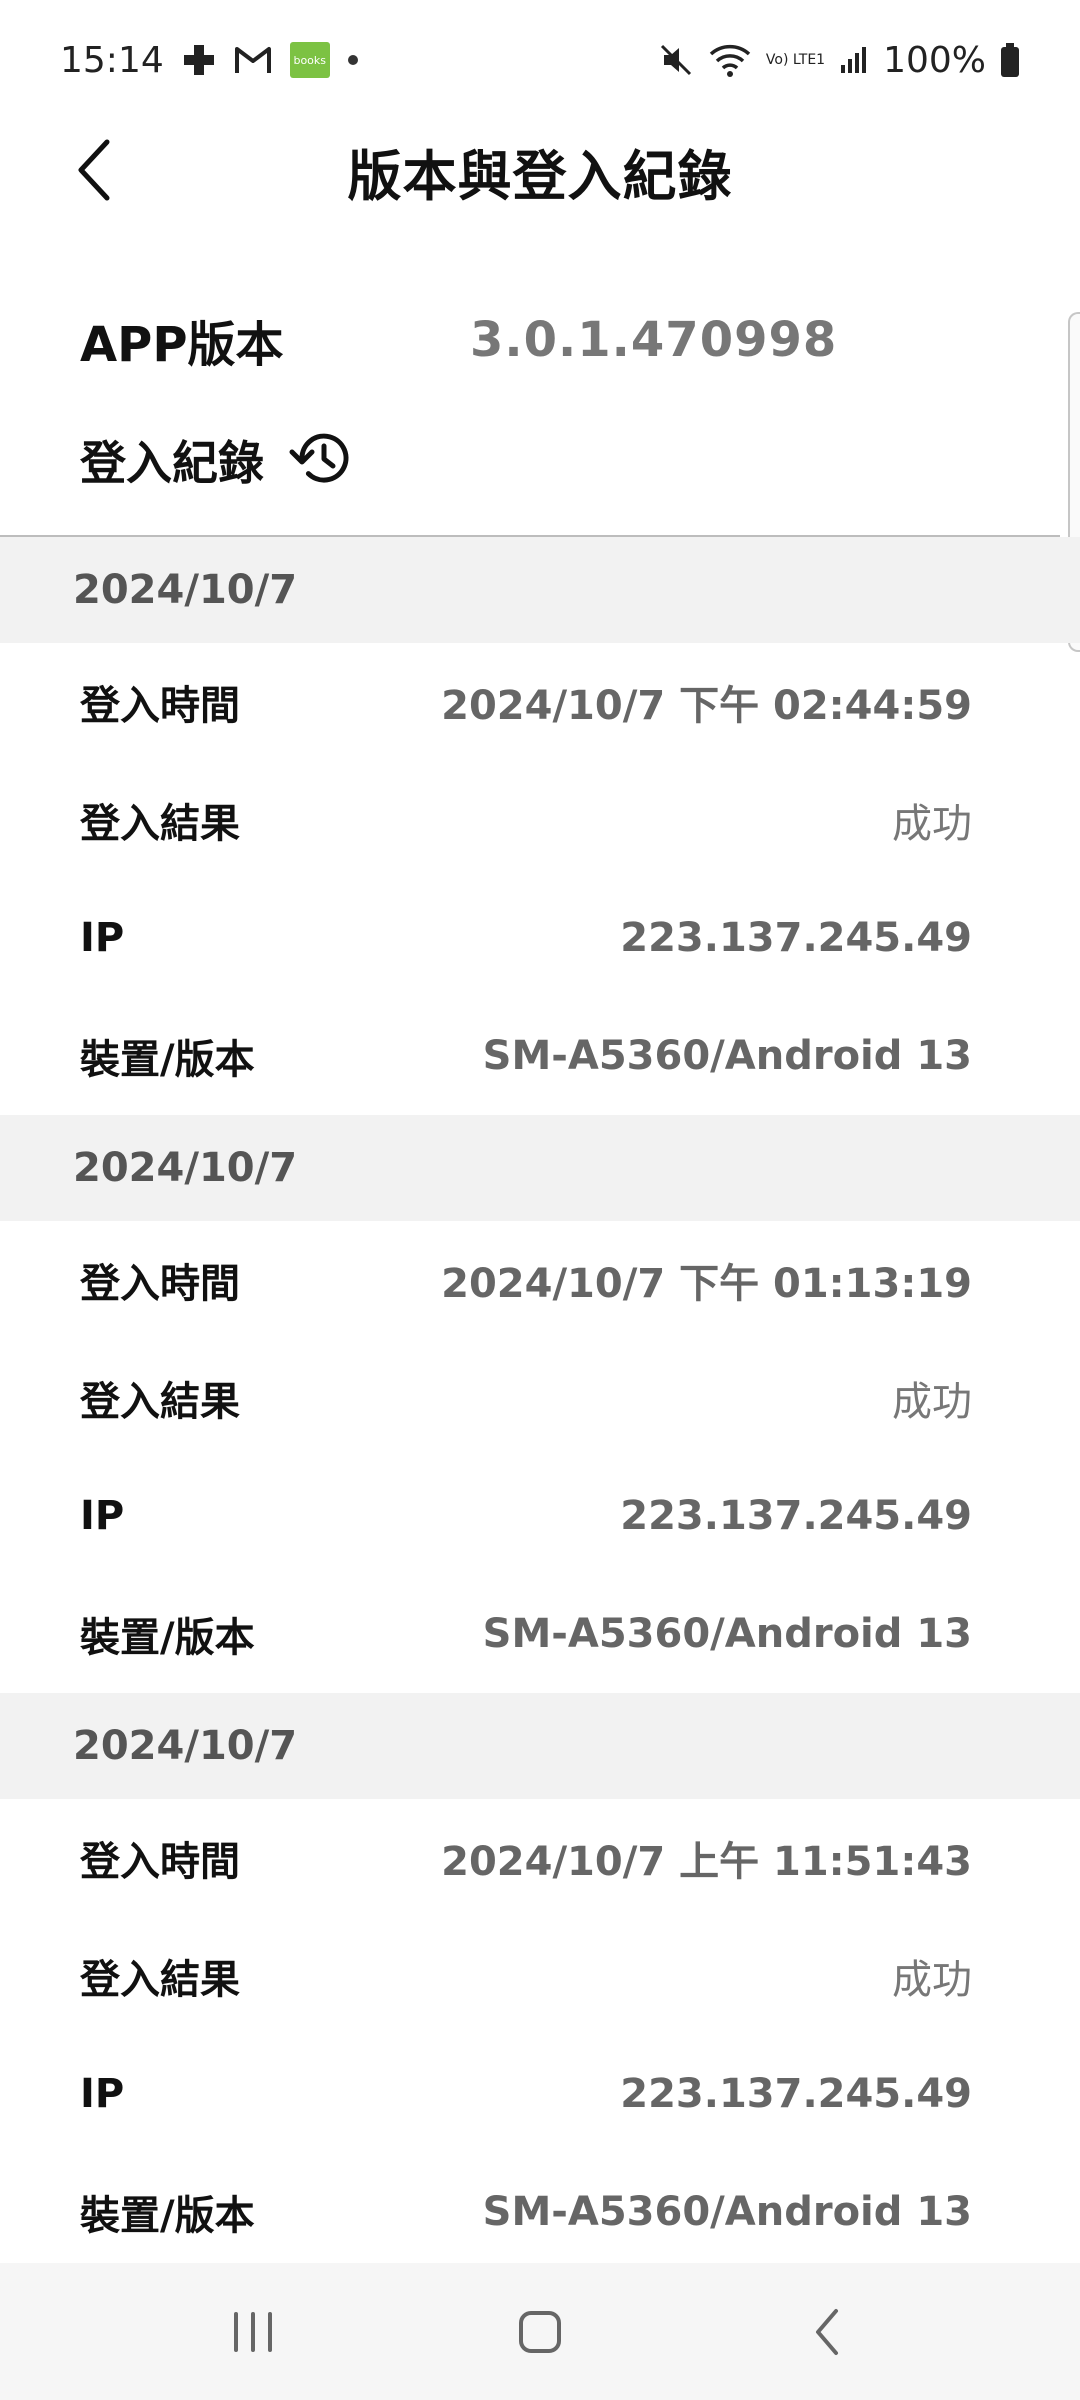 This screenshot has width=1080, height=2400. I want to click on signal-icon, so click(854, 60).